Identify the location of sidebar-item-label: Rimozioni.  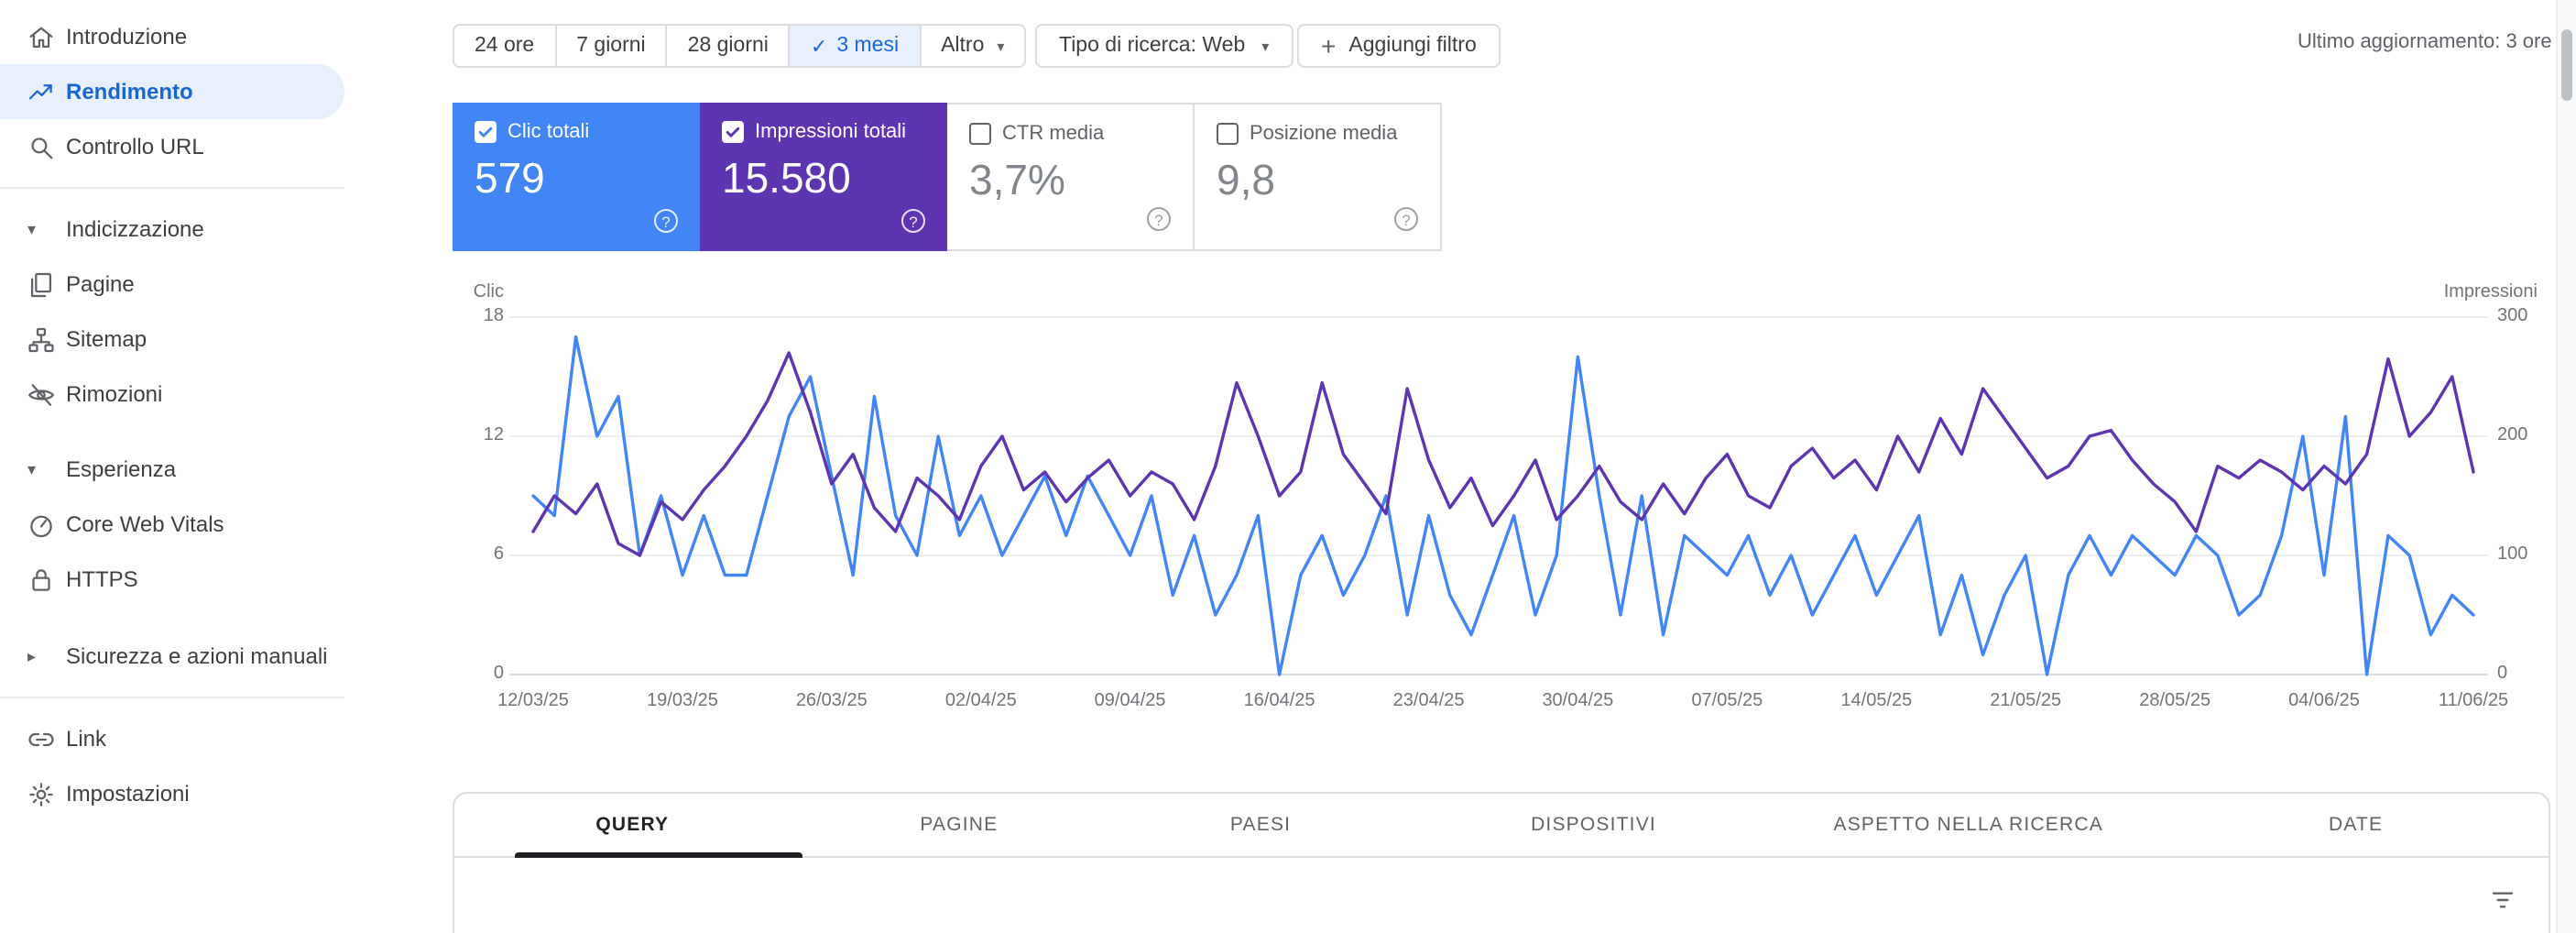
(115, 394).